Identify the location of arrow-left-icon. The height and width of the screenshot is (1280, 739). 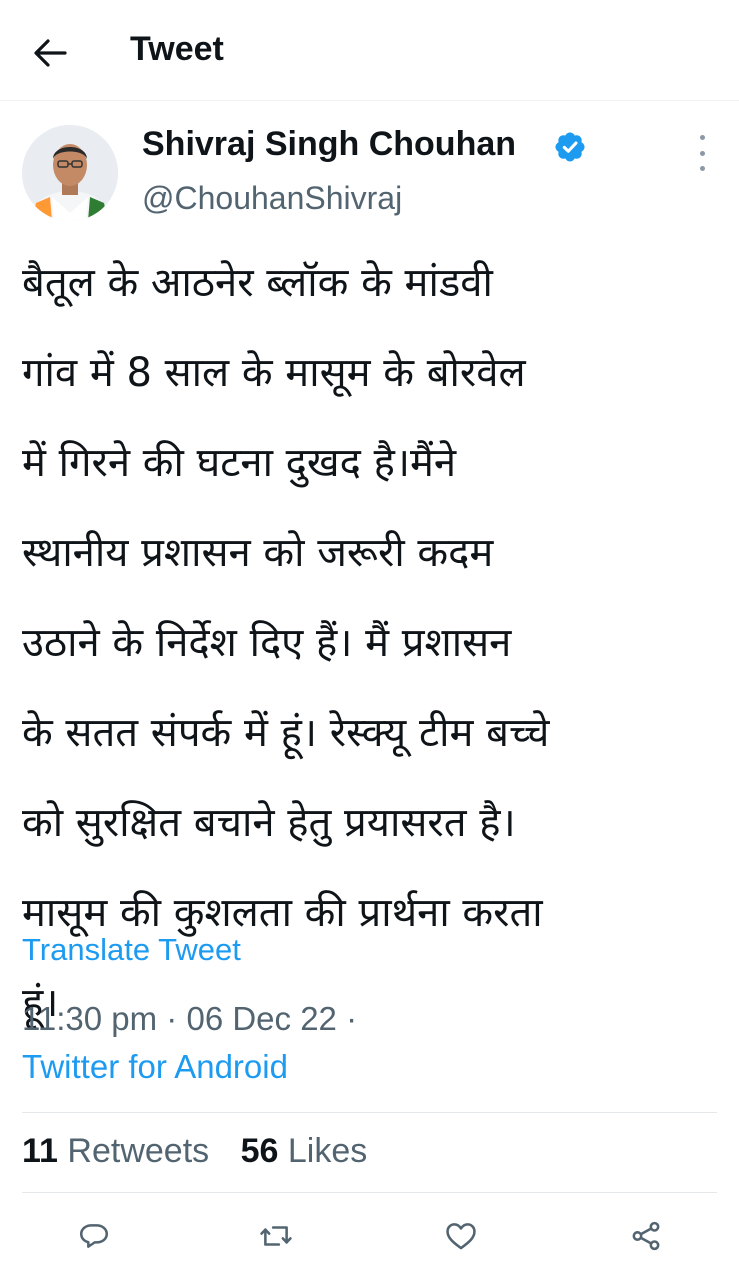
(50, 53).